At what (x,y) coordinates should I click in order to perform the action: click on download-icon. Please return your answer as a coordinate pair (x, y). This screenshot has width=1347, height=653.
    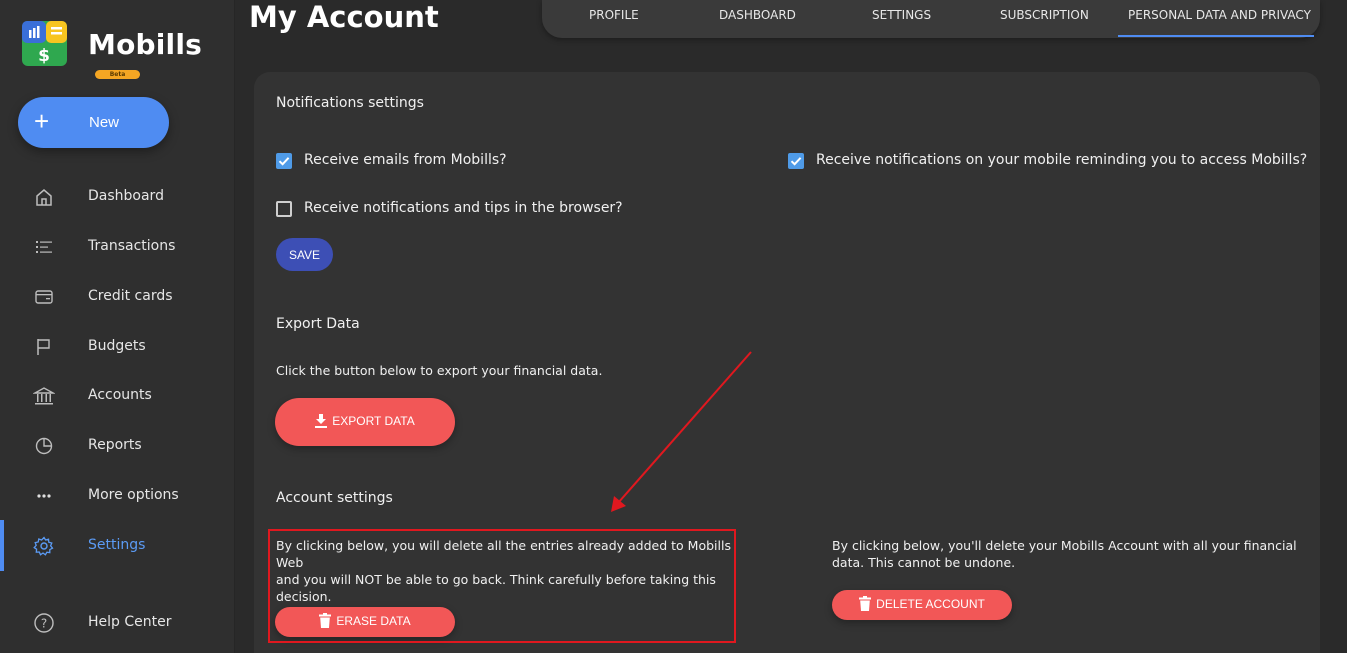
    Looking at the image, I should click on (321, 420).